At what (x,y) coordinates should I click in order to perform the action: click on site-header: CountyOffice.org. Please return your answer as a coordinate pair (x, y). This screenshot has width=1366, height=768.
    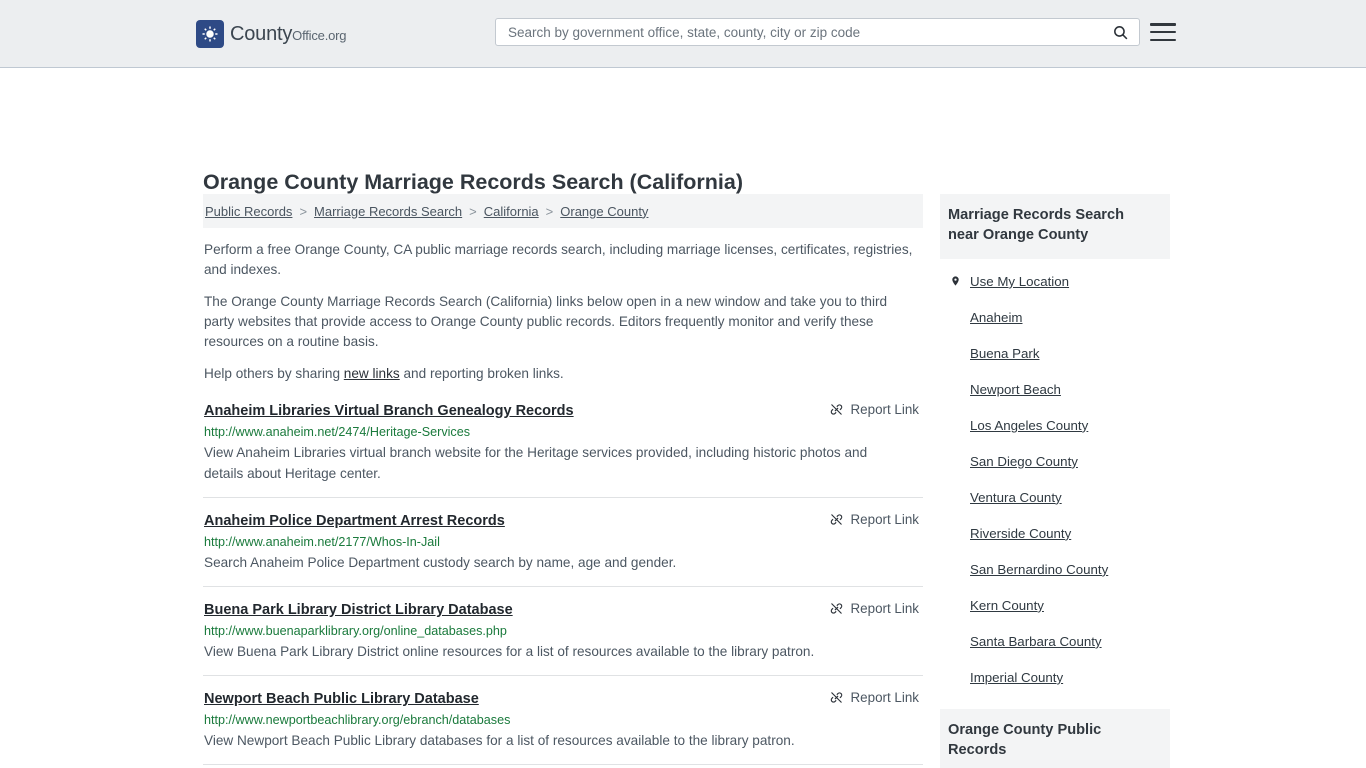
    Looking at the image, I should click on (683, 34).